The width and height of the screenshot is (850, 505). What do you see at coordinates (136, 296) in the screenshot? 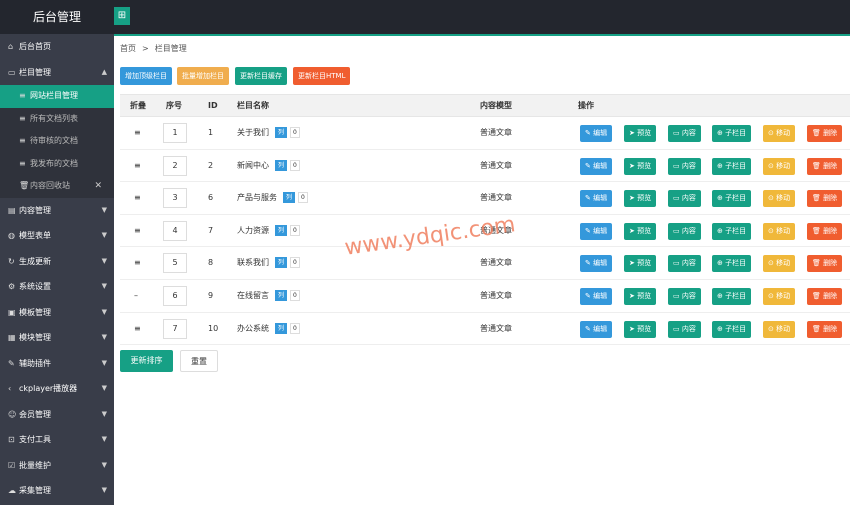
I see `fold-icon: –` at bounding box center [136, 296].